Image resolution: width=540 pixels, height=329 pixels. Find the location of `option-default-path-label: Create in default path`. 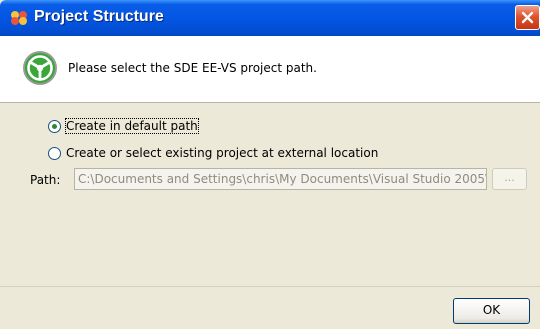

option-default-path-label: Create in default path is located at coordinates (132, 126).